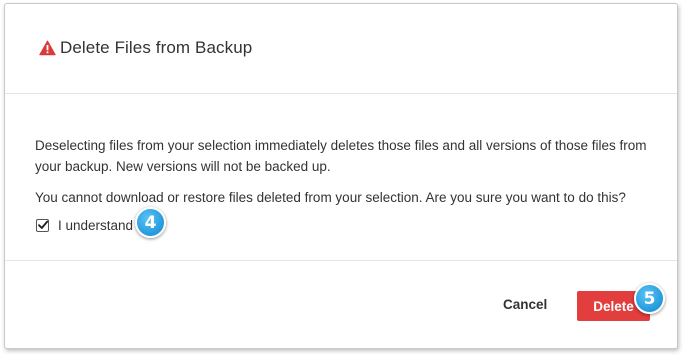 The width and height of the screenshot is (685, 355). Describe the element at coordinates (525, 304) in the screenshot. I see `cancel-button: Cancel` at that location.